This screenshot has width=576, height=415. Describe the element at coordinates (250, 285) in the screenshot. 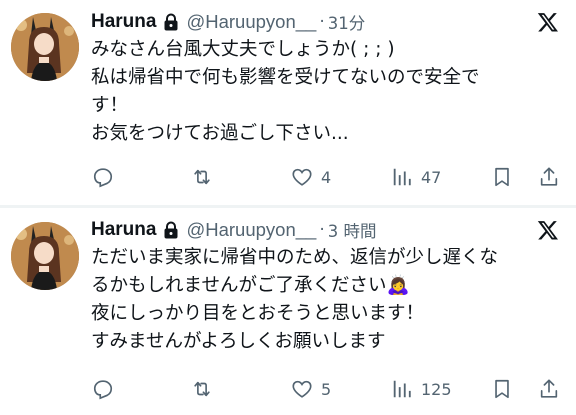

I see `tweet-text-line: るかもしれませんがご了承ください🙇‍♀️` at that location.